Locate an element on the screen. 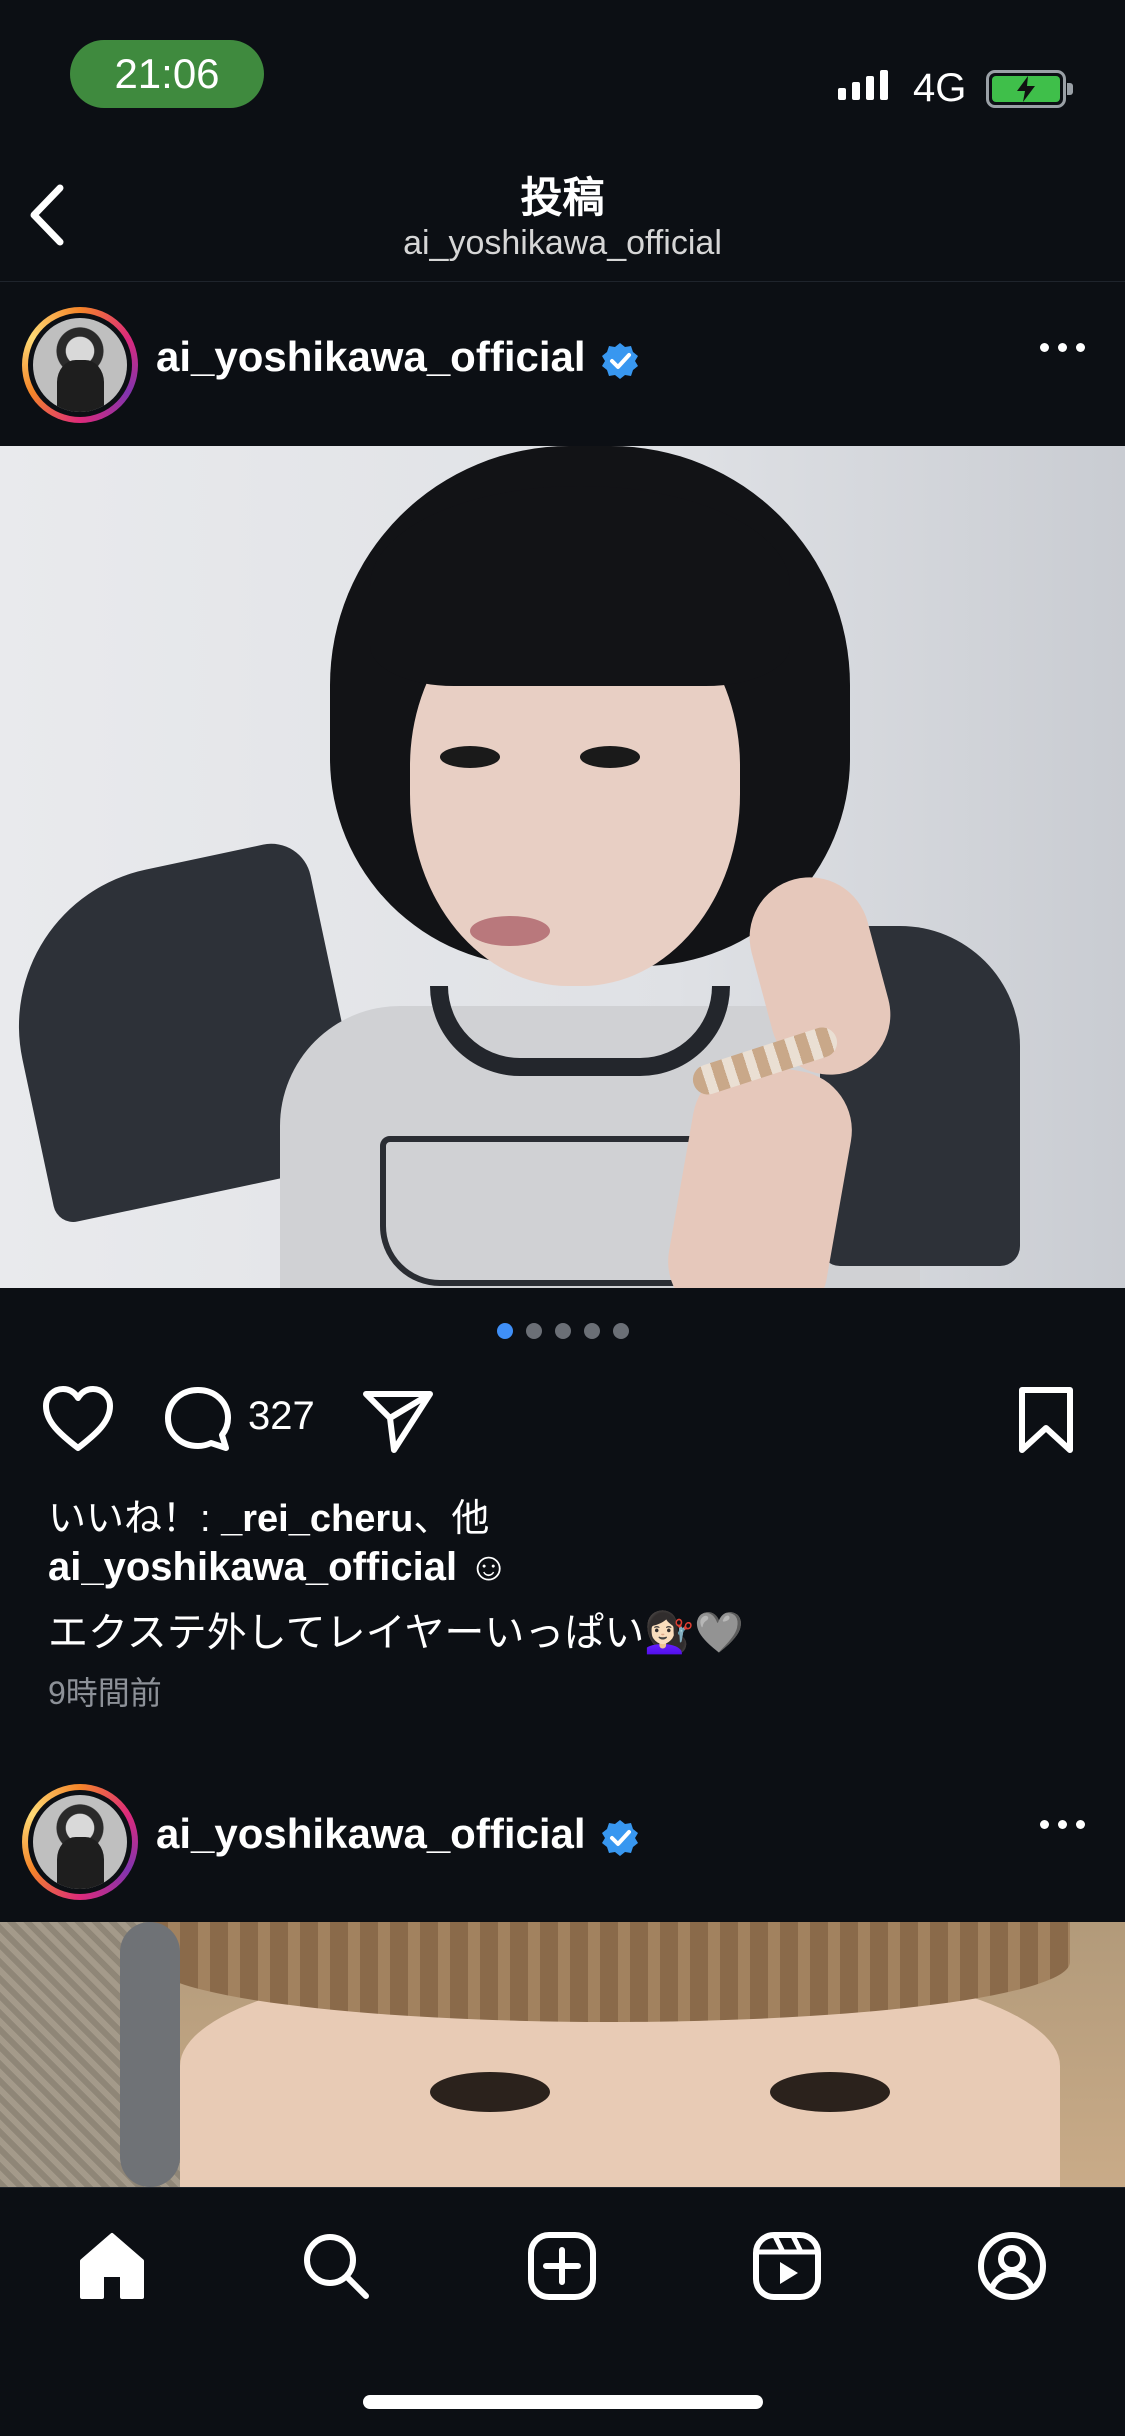 This screenshot has height=2436, width=1125. carousel-indicator is located at coordinates (562, 1331).